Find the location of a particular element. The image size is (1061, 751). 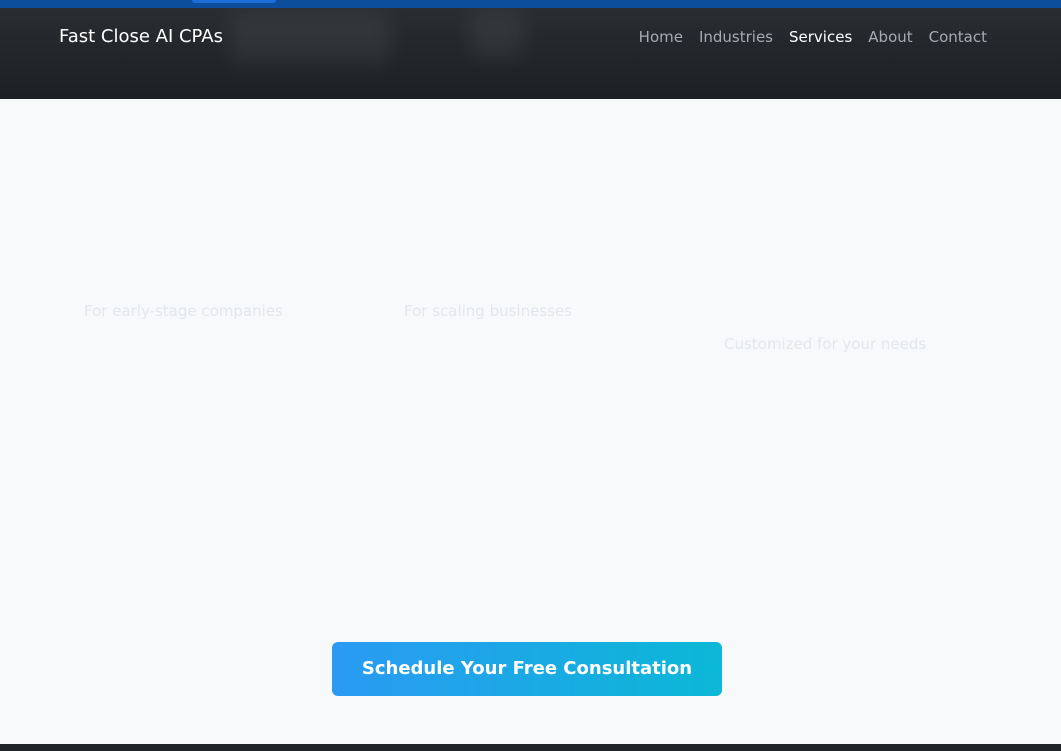

plan-subtitle-enterprise: Customized for your needs is located at coordinates (825, 344).